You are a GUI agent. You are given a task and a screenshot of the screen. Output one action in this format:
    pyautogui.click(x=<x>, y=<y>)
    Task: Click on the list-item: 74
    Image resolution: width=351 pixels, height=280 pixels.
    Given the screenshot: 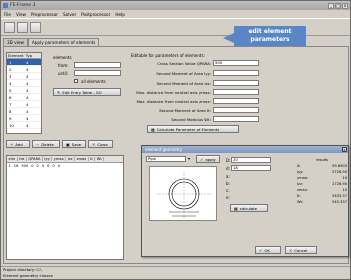 What is the action you would take?
    pyautogui.click(x=24, y=104)
    